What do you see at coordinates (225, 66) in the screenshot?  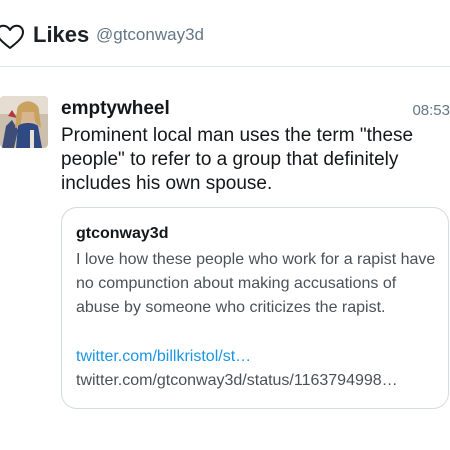 I see `header-divider` at bounding box center [225, 66].